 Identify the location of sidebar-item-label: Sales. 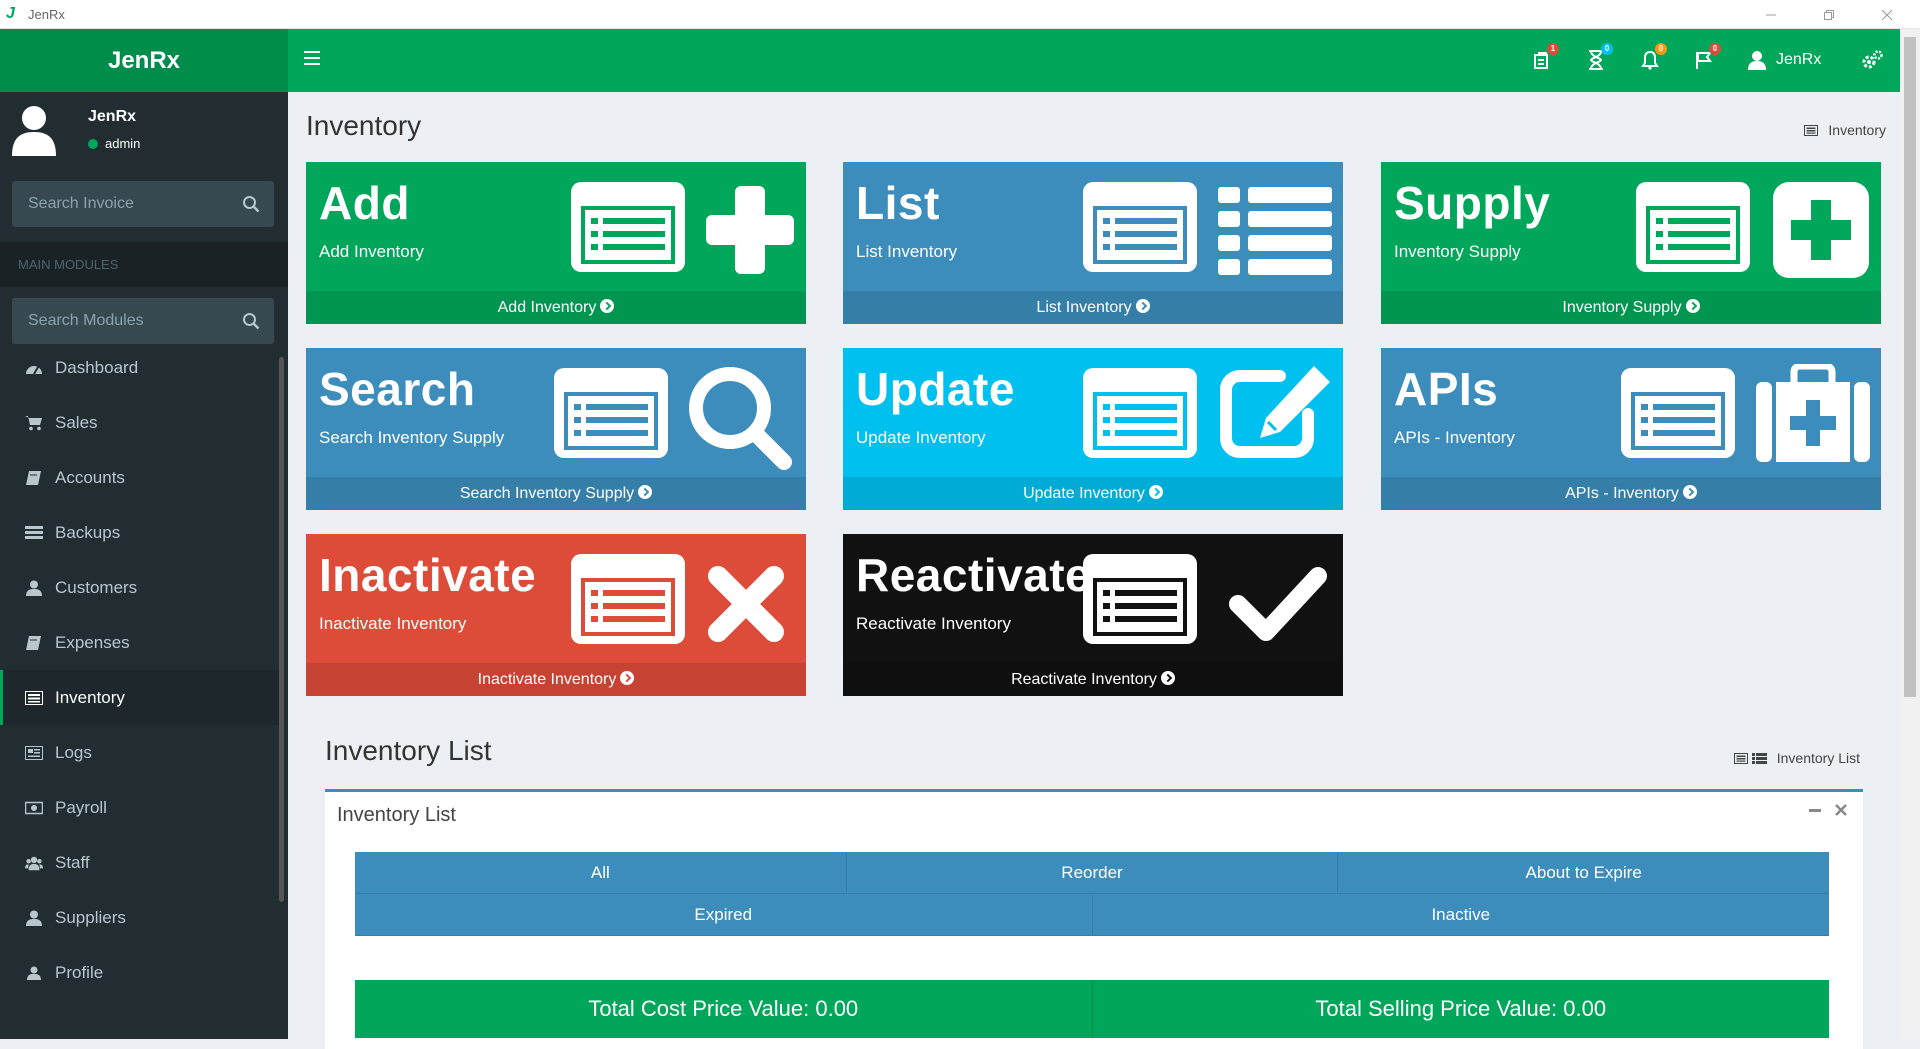
(76, 422).